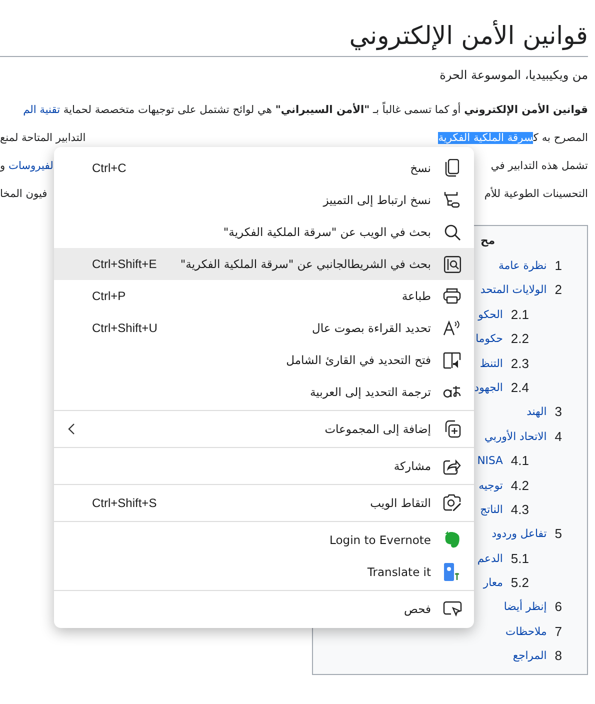 This screenshot has width=595, height=704. What do you see at coordinates (377, 429) in the screenshot?
I see `menu-item-label: إضافة إلى المجموعات` at bounding box center [377, 429].